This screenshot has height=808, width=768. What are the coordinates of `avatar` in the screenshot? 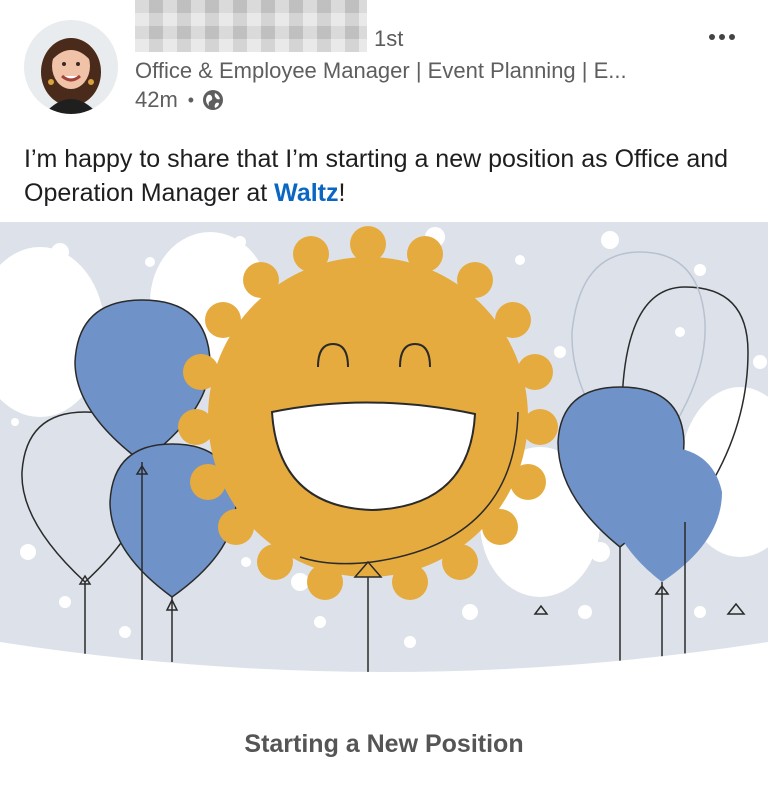 It's located at (71, 67).